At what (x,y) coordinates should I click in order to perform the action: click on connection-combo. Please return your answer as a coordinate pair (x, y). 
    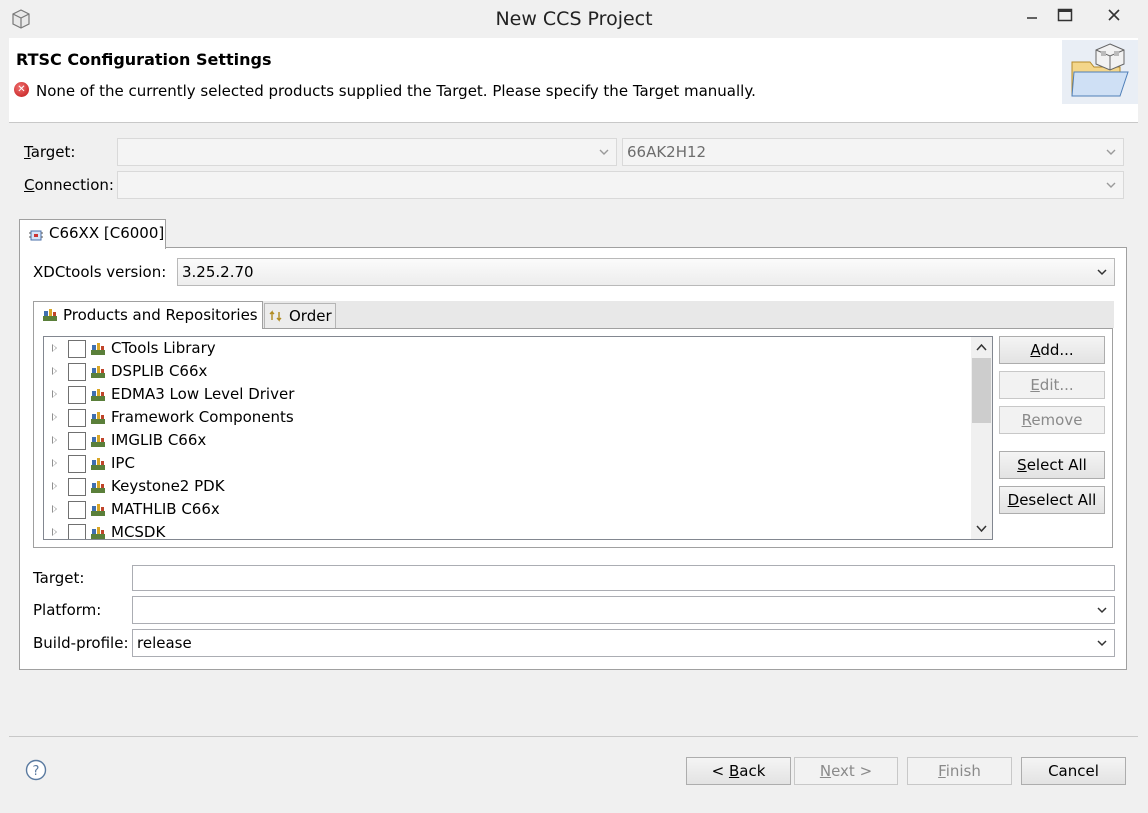
    Looking at the image, I should click on (620, 185).